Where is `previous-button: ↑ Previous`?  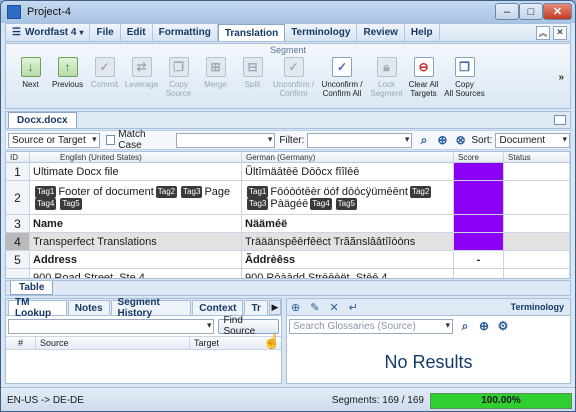 previous-button: ↑ Previous is located at coordinates (67, 77).